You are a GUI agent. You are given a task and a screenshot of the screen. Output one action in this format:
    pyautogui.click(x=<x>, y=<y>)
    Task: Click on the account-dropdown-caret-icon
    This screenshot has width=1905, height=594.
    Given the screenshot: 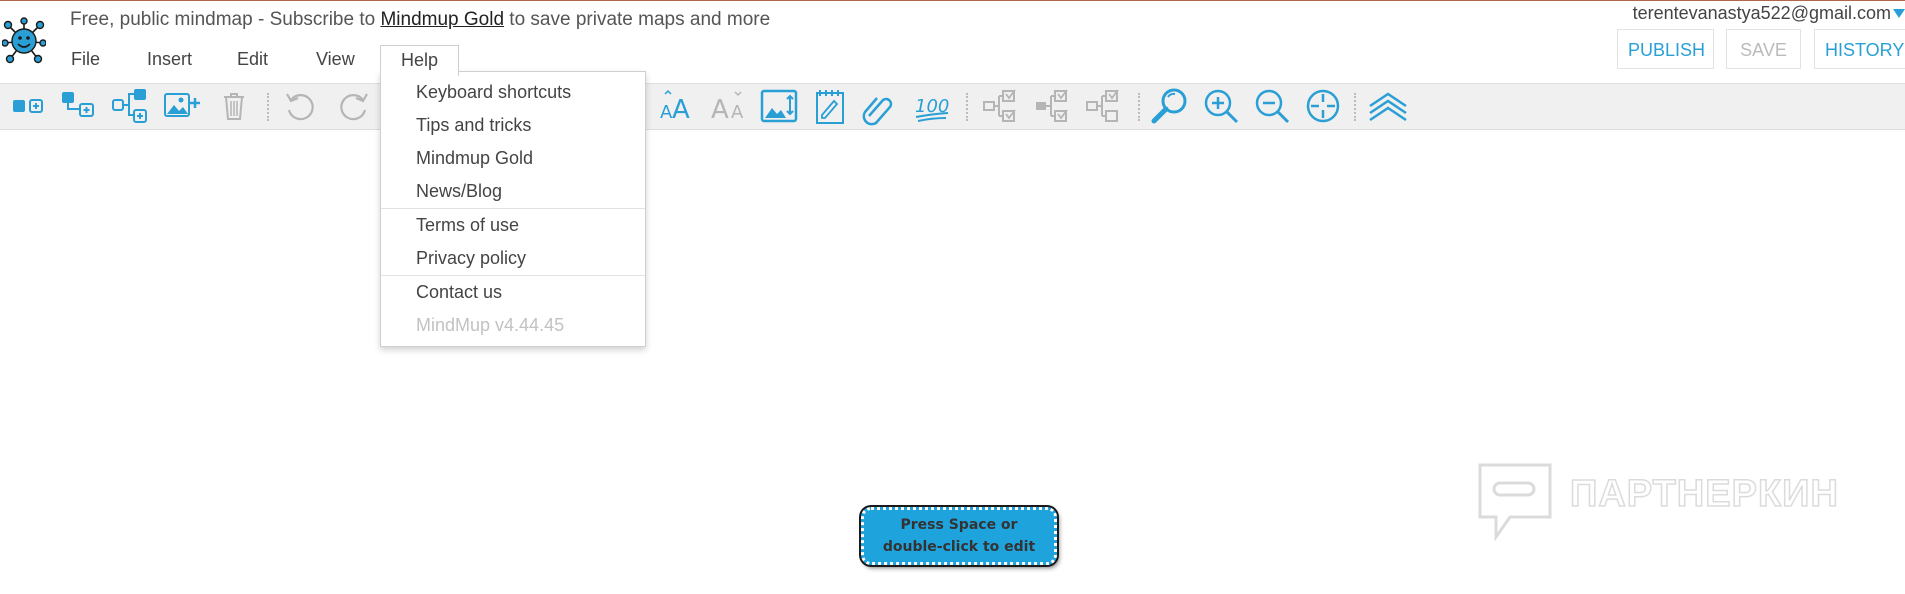 What is the action you would take?
    pyautogui.click(x=1899, y=13)
    